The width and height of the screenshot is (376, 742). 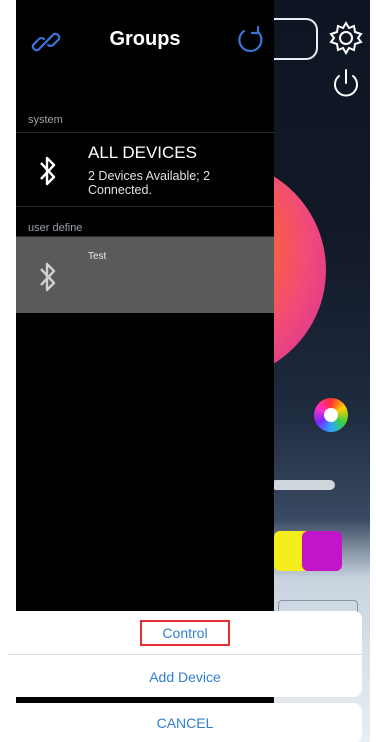 I want to click on group-name: ALL DEVICES, so click(x=142, y=152).